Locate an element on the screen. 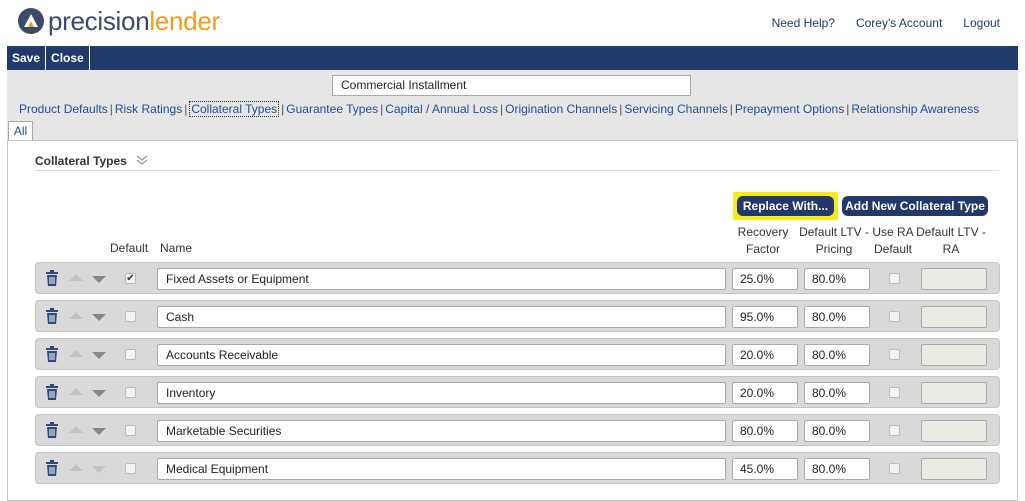  collateral-name-field: Inventory is located at coordinates (441, 393).